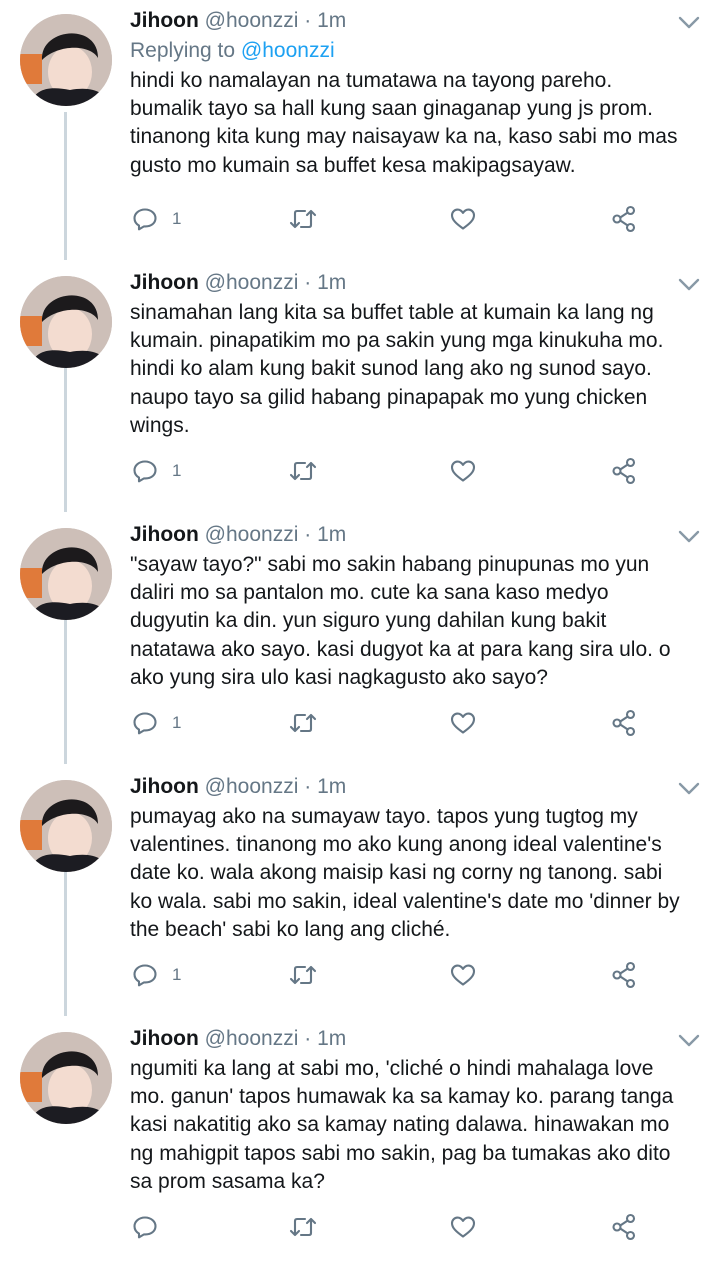 This screenshot has width=720, height=1270. I want to click on replying-to: Replying to @hoonzzi, so click(415, 51).